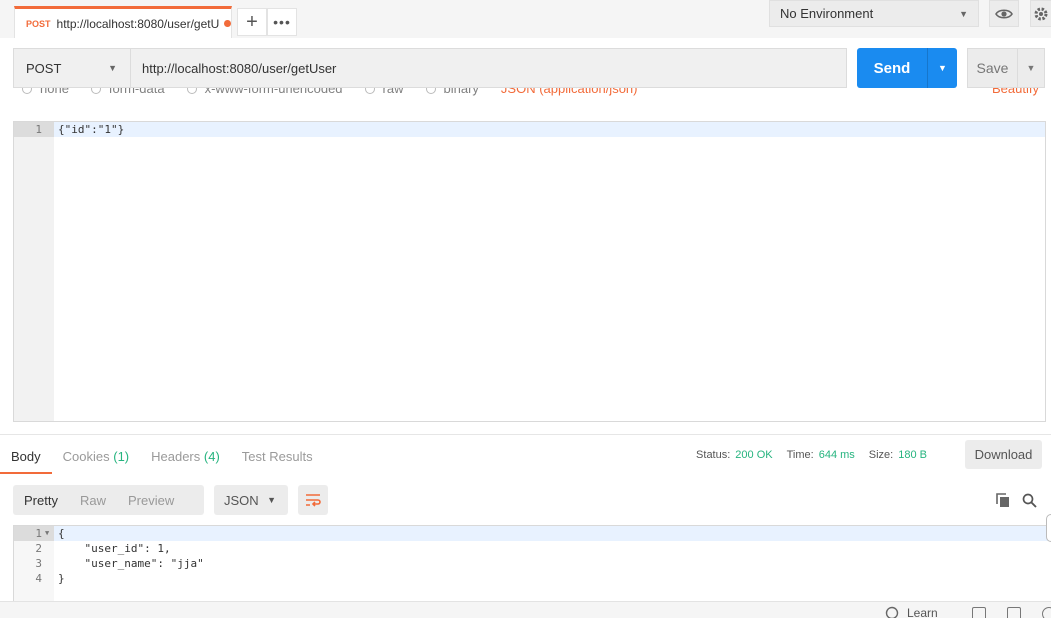 This screenshot has width=1051, height=618. I want to click on environment-select: No Environment ▼, so click(874, 13).